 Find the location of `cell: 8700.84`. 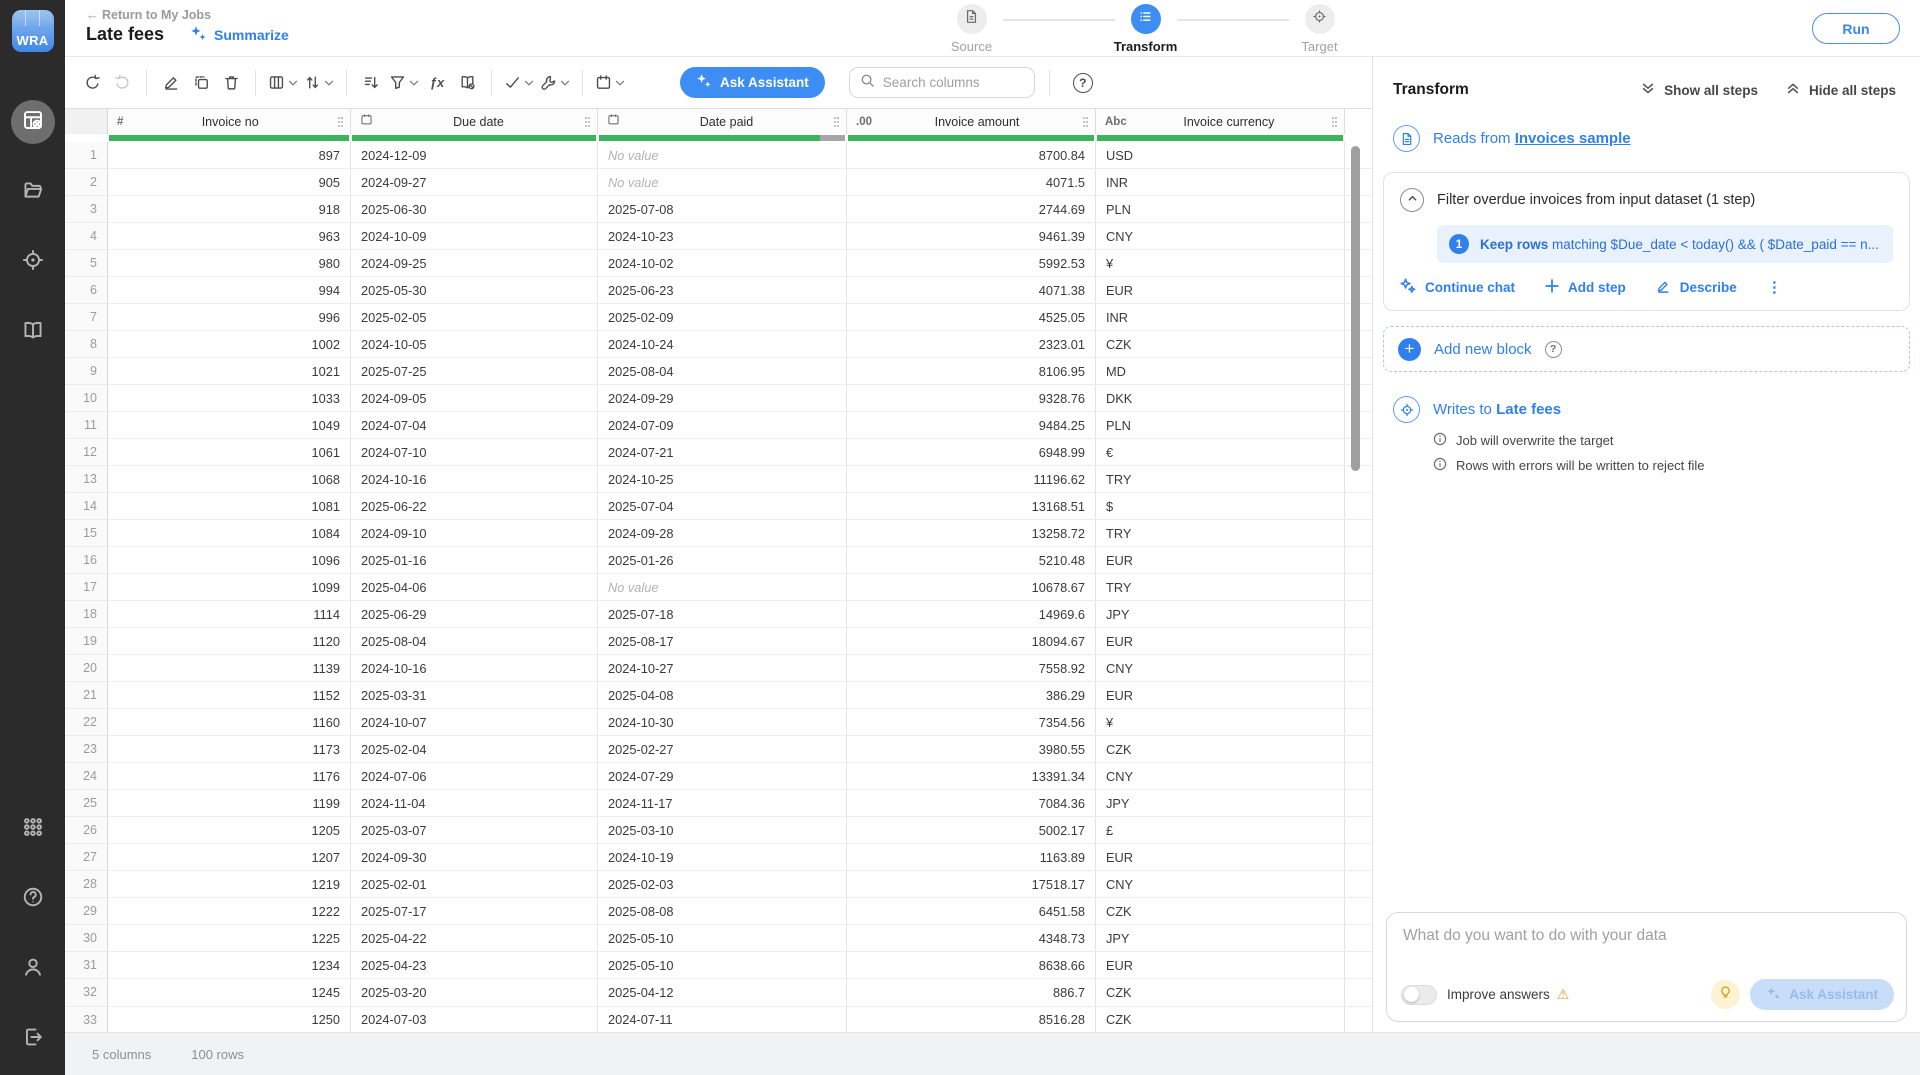

cell: 8700.84 is located at coordinates (971, 155).